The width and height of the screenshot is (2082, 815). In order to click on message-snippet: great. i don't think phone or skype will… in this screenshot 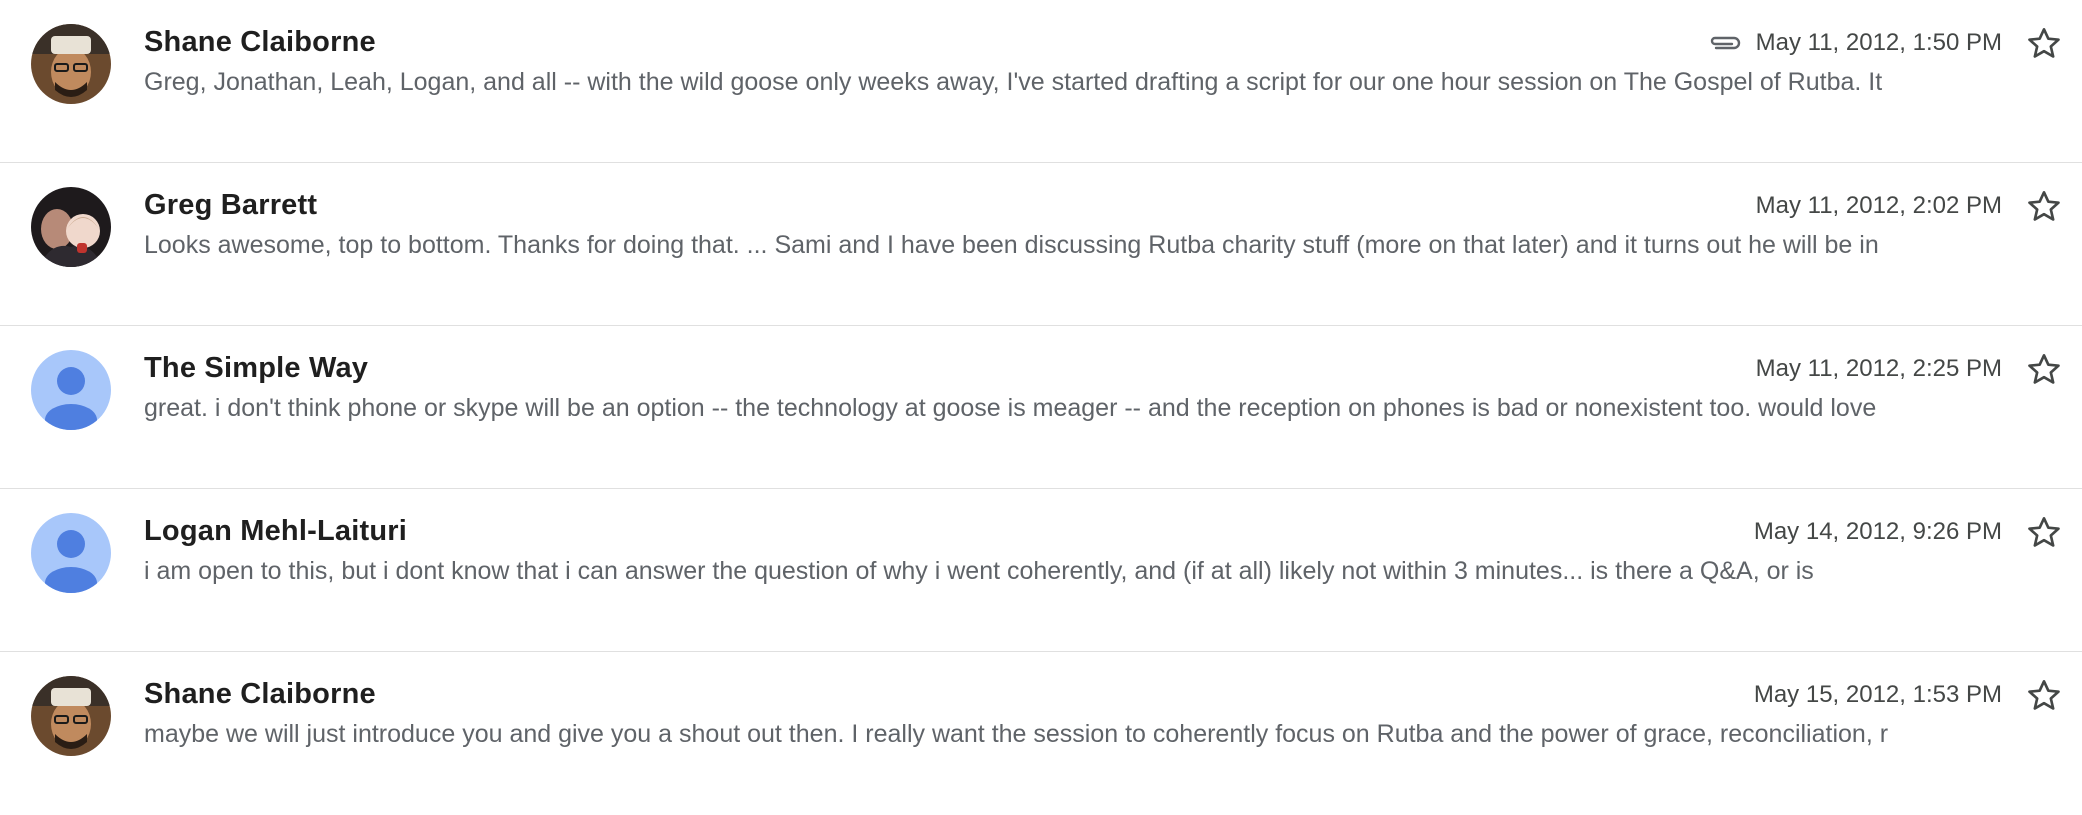, I will do `click(1010, 408)`.